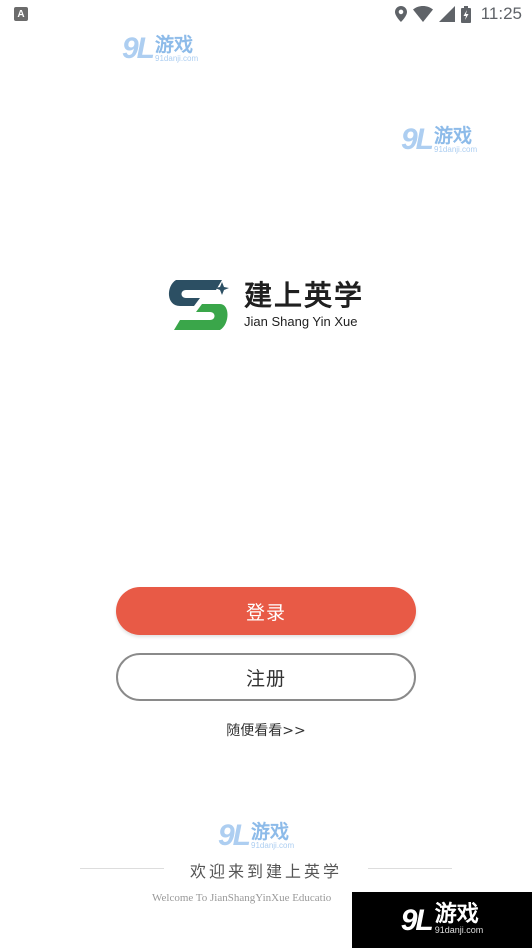 This screenshot has width=532, height=948. Describe the element at coordinates (446, 14) in the screenshot. I see `cellular-signal-icon` at that location.